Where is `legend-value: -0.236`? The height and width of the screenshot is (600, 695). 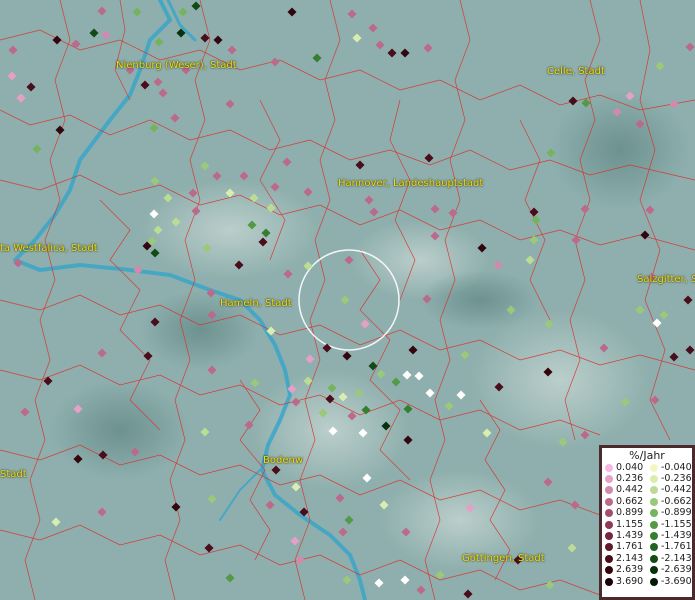
legend-value: -0.236 is located at coordinates (676, 479).